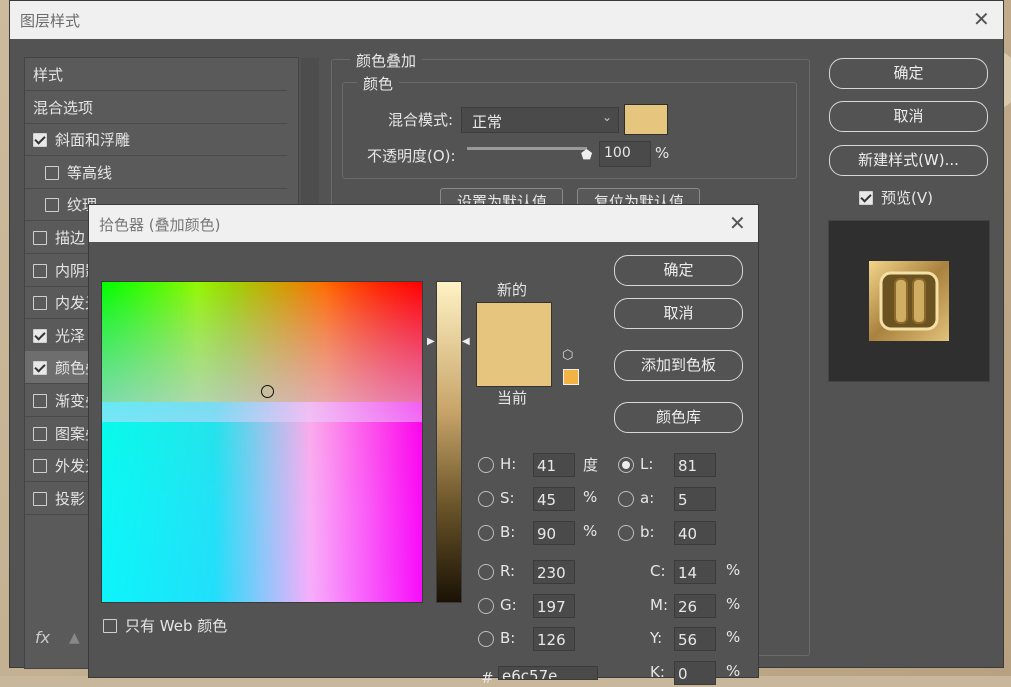 This screenshot has height=687, width=1011. What do you see at coordinates (42, 637) in the screenshot?
I see `fx-icon: fx` at bounding box center [42, 637].